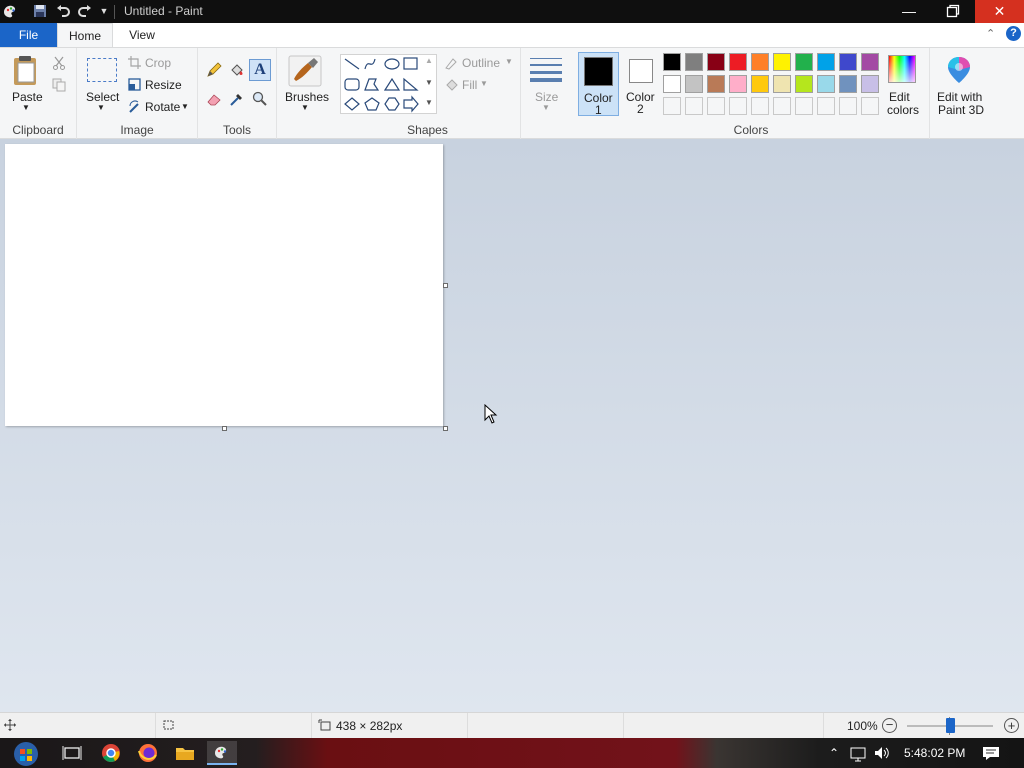 The height and width of the screenshot is (768, 1024). I want to click on select-dropdown-icon: ▼, so click(101, 107).